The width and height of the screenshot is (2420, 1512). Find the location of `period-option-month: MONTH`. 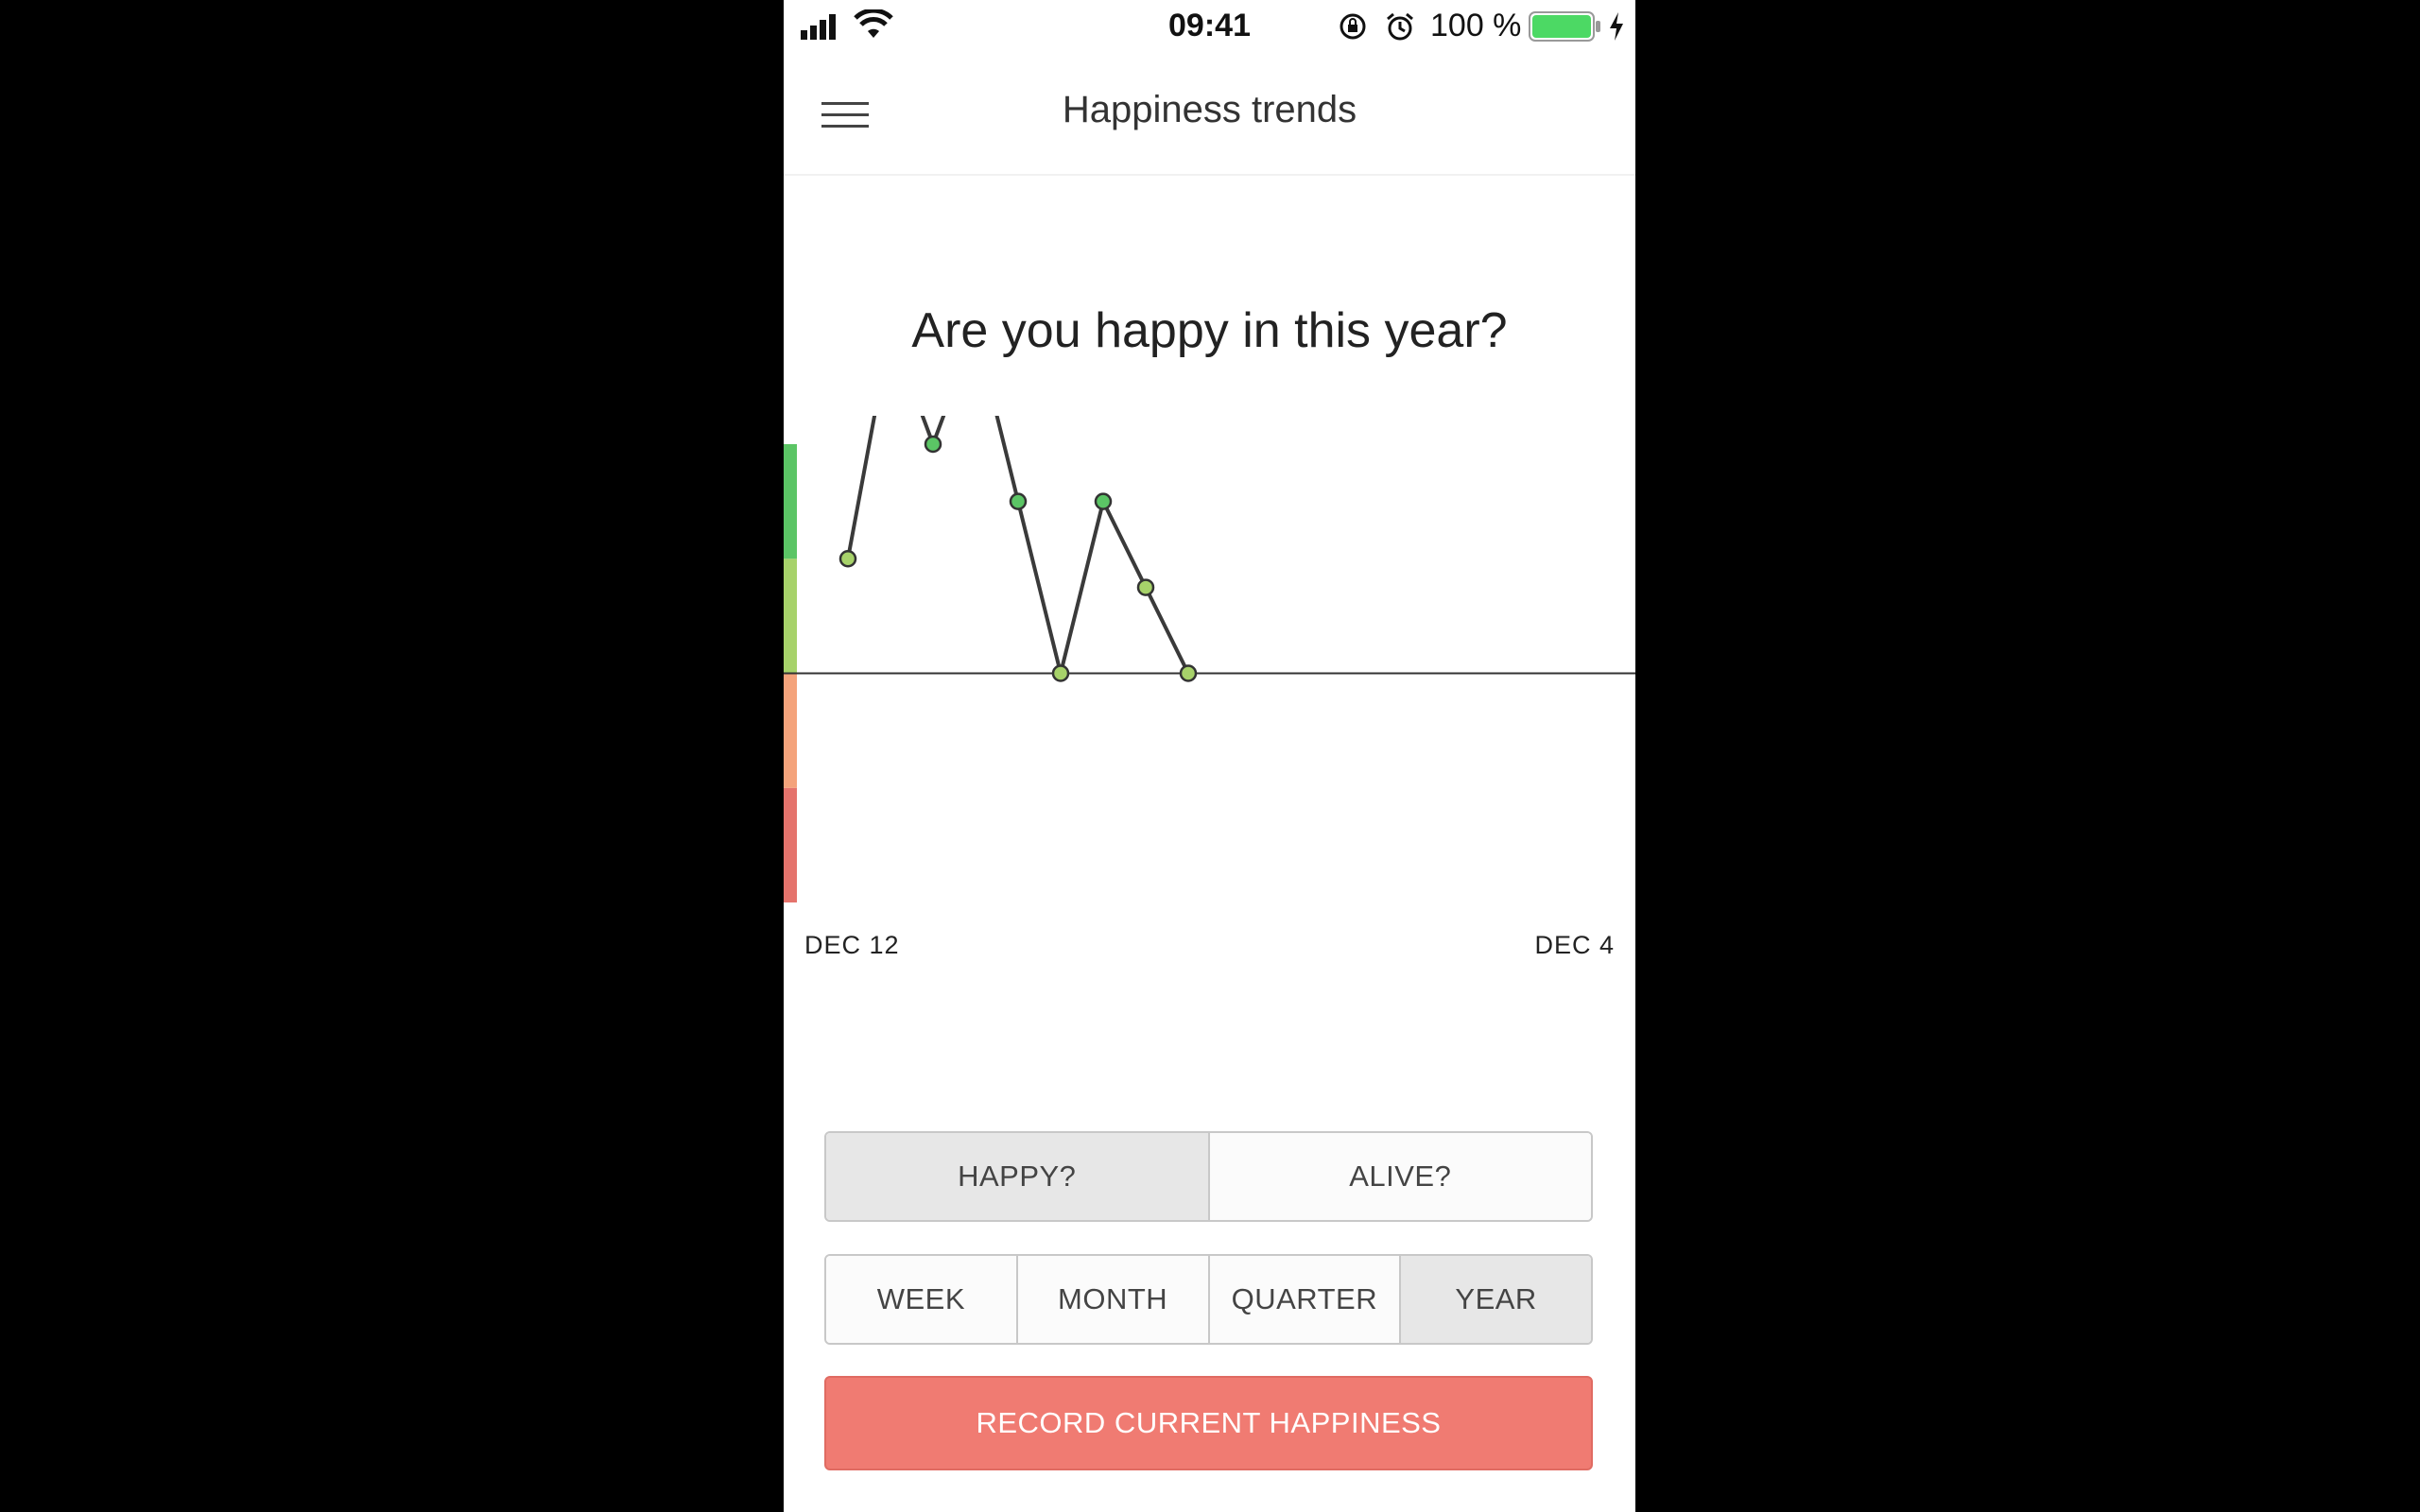

period-option-month: MONTH is located at coordinates (1111, 1299).